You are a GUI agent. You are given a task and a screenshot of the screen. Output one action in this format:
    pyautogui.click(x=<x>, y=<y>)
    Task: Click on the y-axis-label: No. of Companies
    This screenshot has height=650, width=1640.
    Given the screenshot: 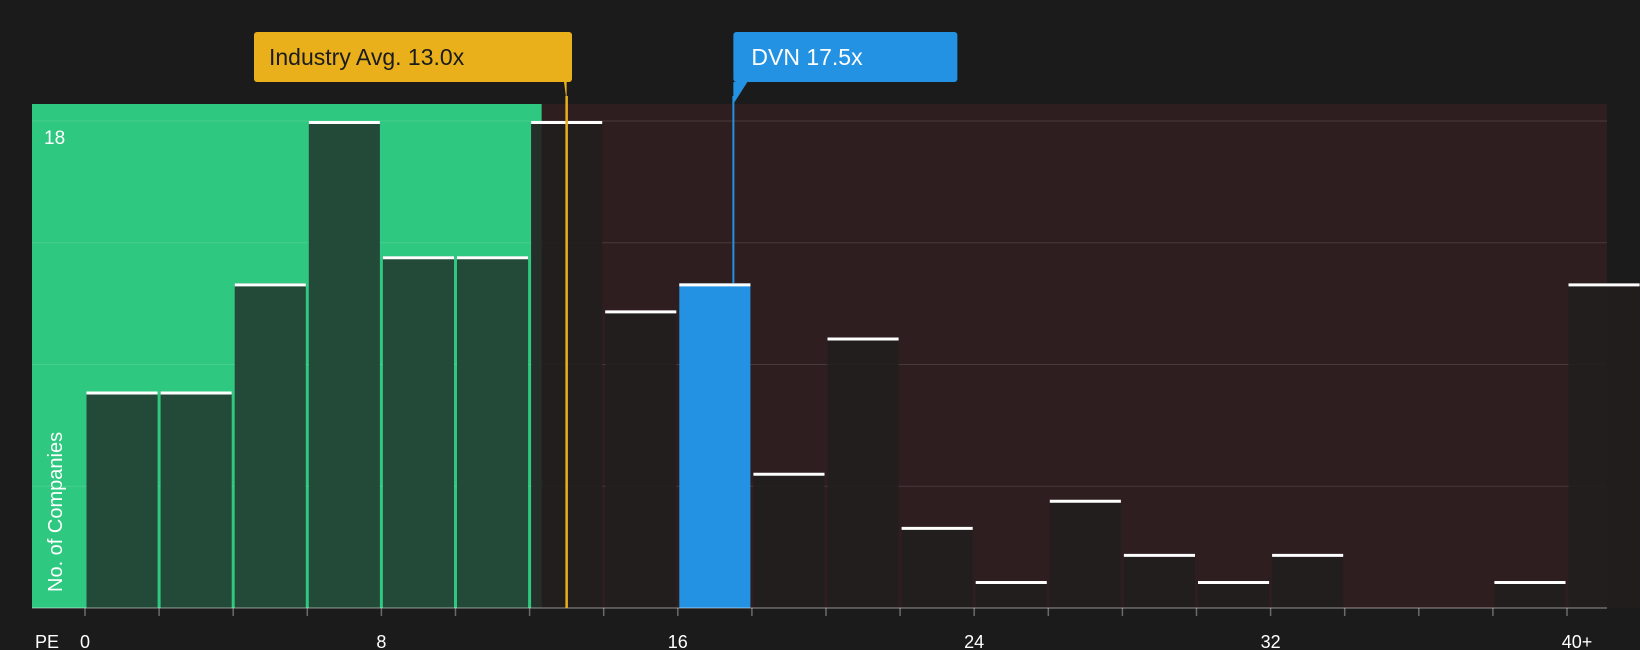 What is the action you would take?
    pyautogui.click(x=56, y=512)
    